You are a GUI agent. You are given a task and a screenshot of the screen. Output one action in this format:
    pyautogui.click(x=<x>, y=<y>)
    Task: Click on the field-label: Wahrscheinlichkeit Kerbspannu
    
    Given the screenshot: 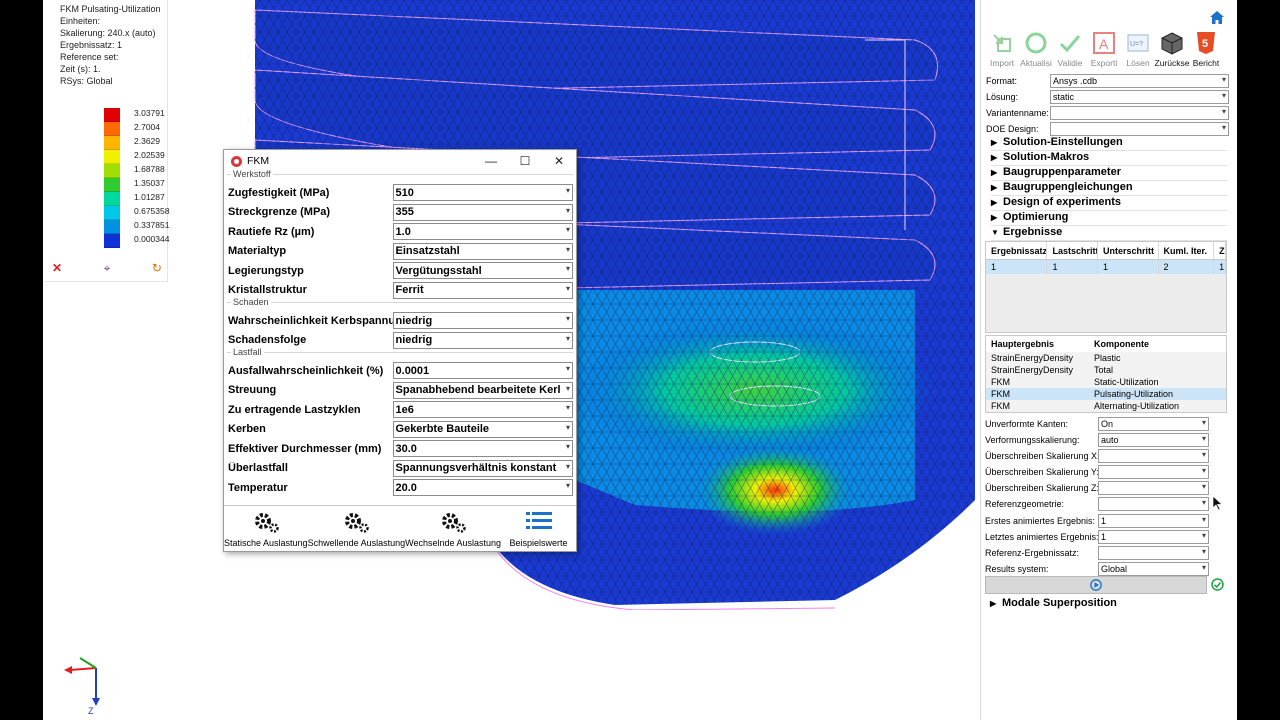 What is the action you would take?
    pyautogui.click(x=310, y=320)
    